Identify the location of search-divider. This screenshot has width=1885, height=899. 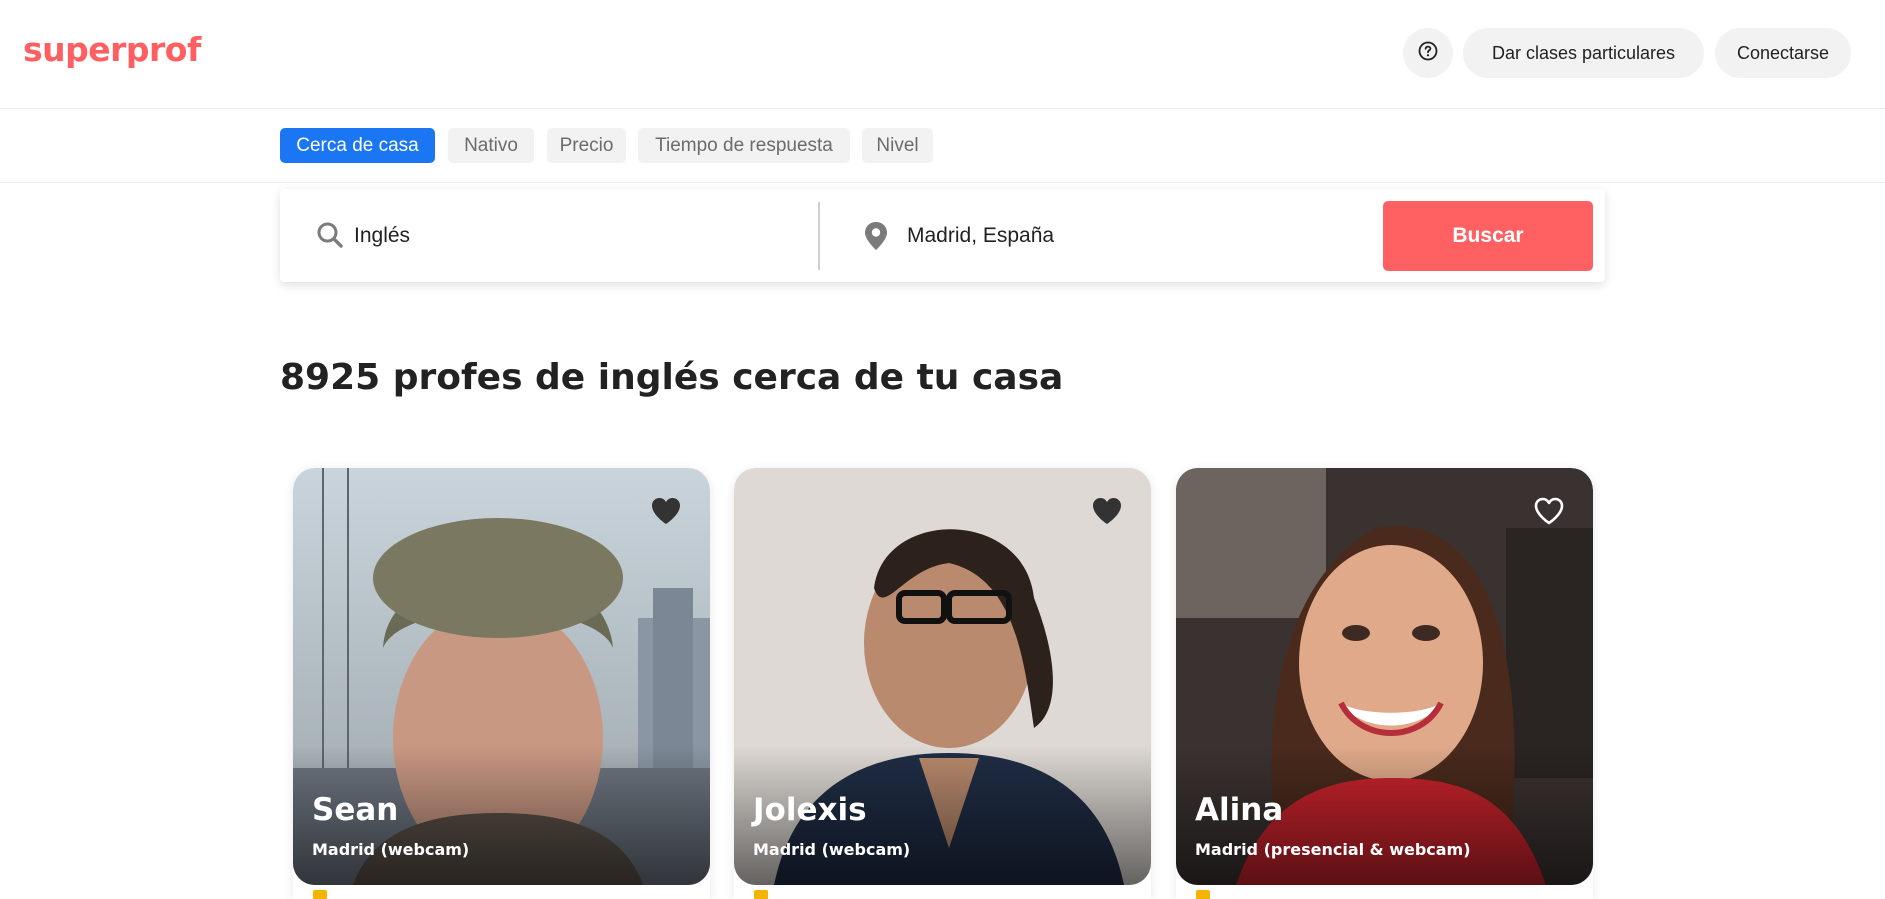
(819, 236).